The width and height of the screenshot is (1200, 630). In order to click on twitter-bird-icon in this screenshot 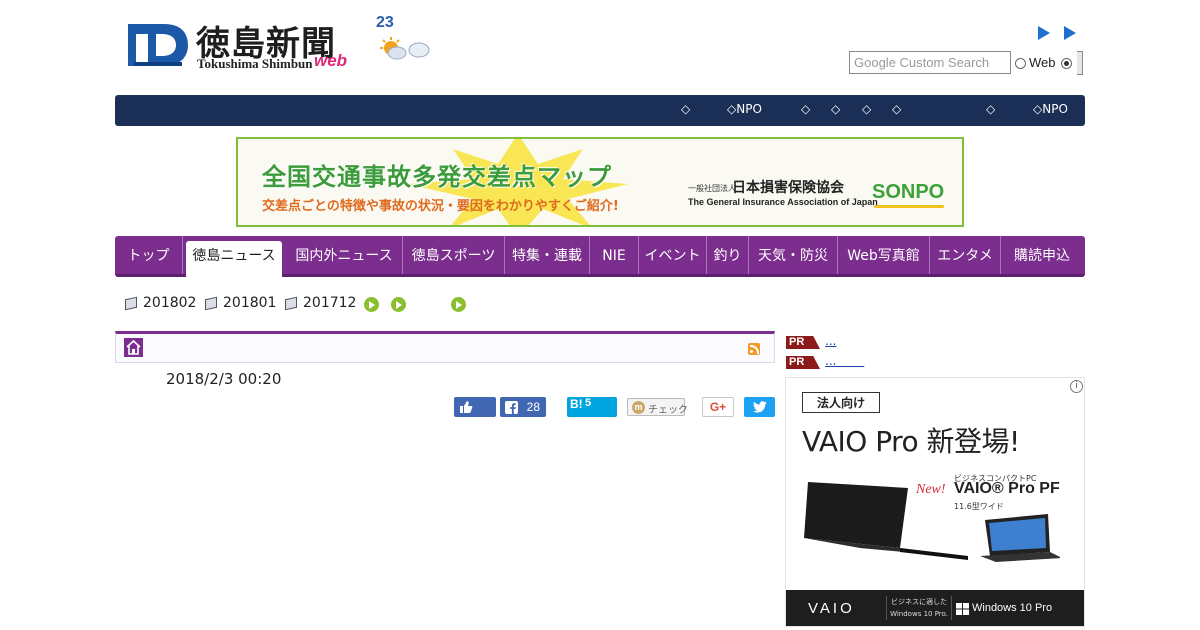, I will do `click(760, 407)`.